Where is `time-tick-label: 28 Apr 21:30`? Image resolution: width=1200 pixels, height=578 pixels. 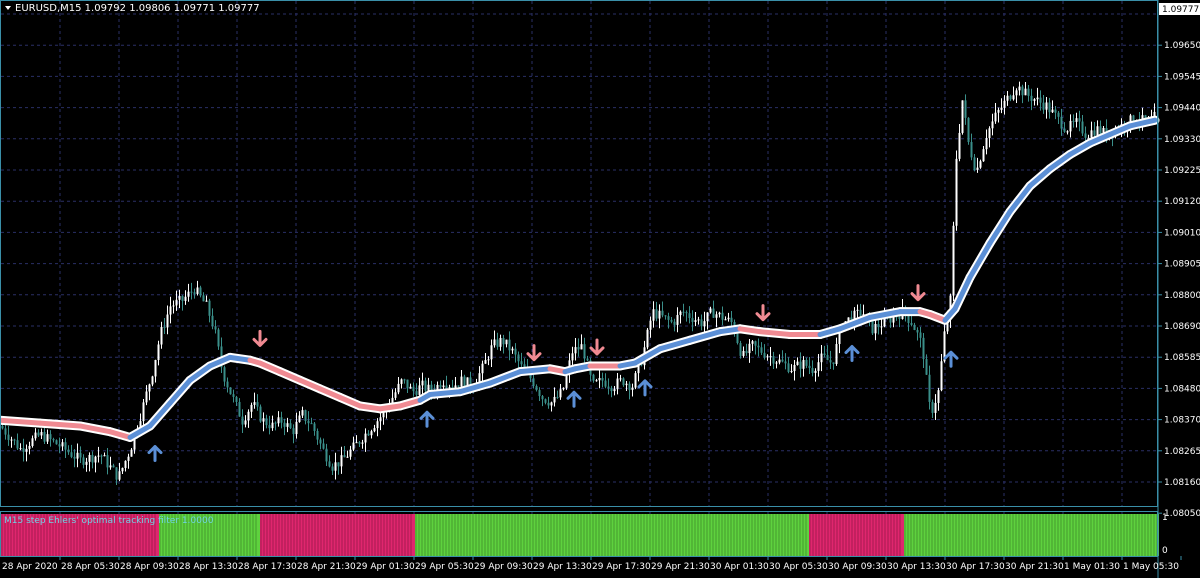
time-tick-label: 28 Apr 21:30 is located at coordinates (326, 567).